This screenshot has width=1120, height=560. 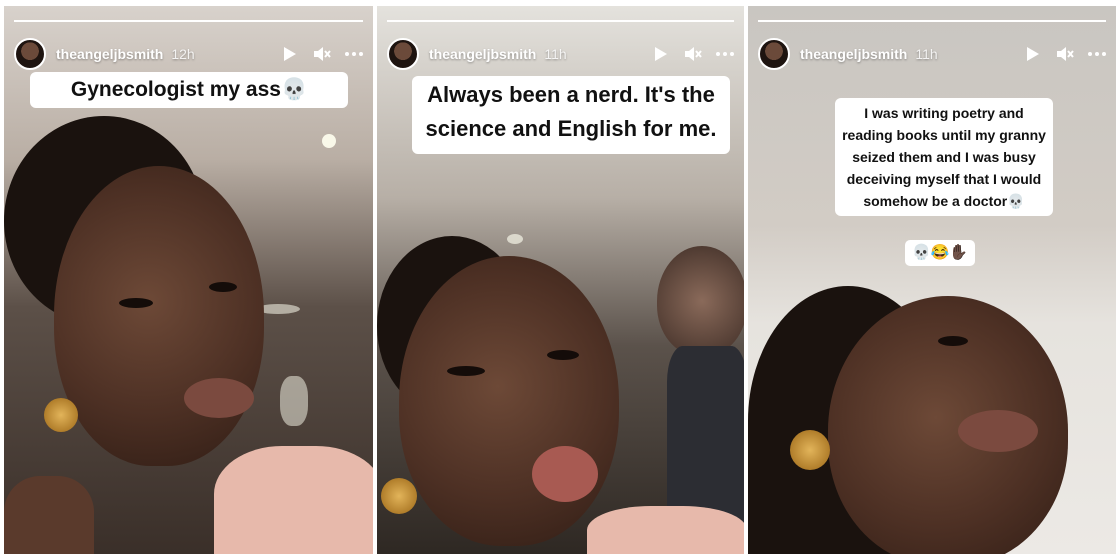 What do you see at coordinates (565, 474) in the screenshot?
I see `tongue-out-lips` at bounding box center [565, 474].